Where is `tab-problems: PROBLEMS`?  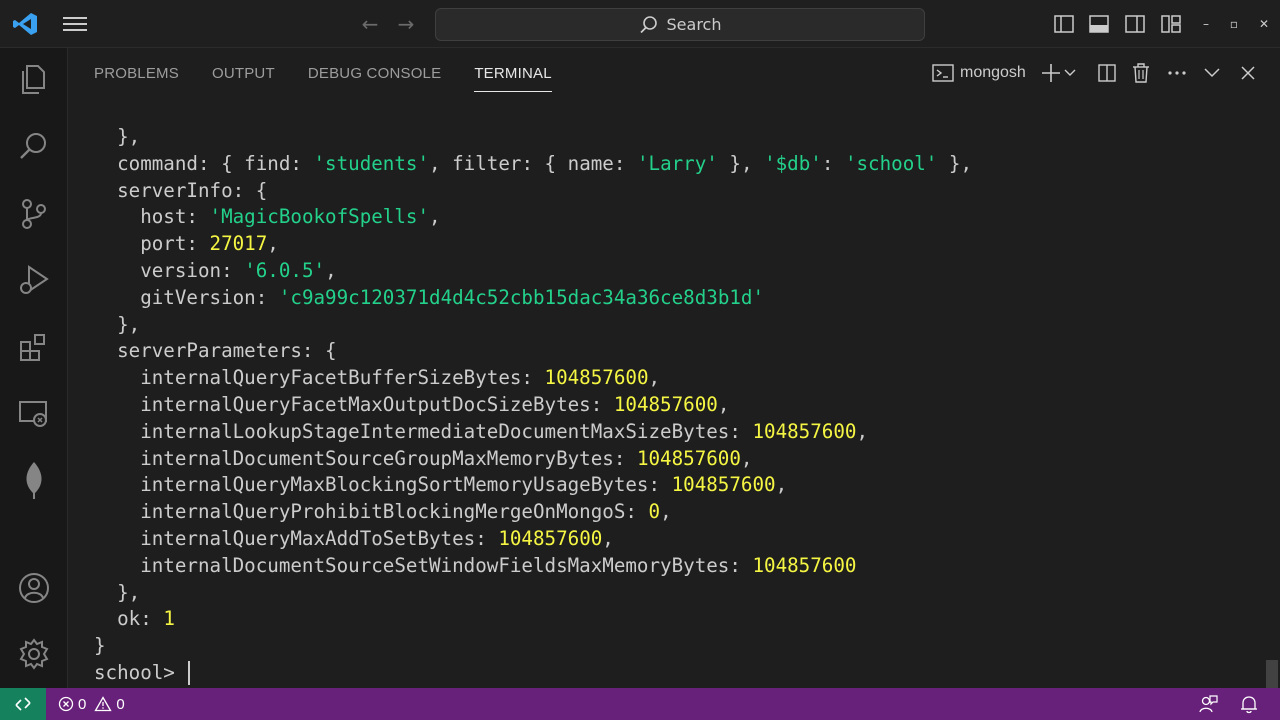 tab-problems: PROBLEMS is located at coordinates (136, 77).